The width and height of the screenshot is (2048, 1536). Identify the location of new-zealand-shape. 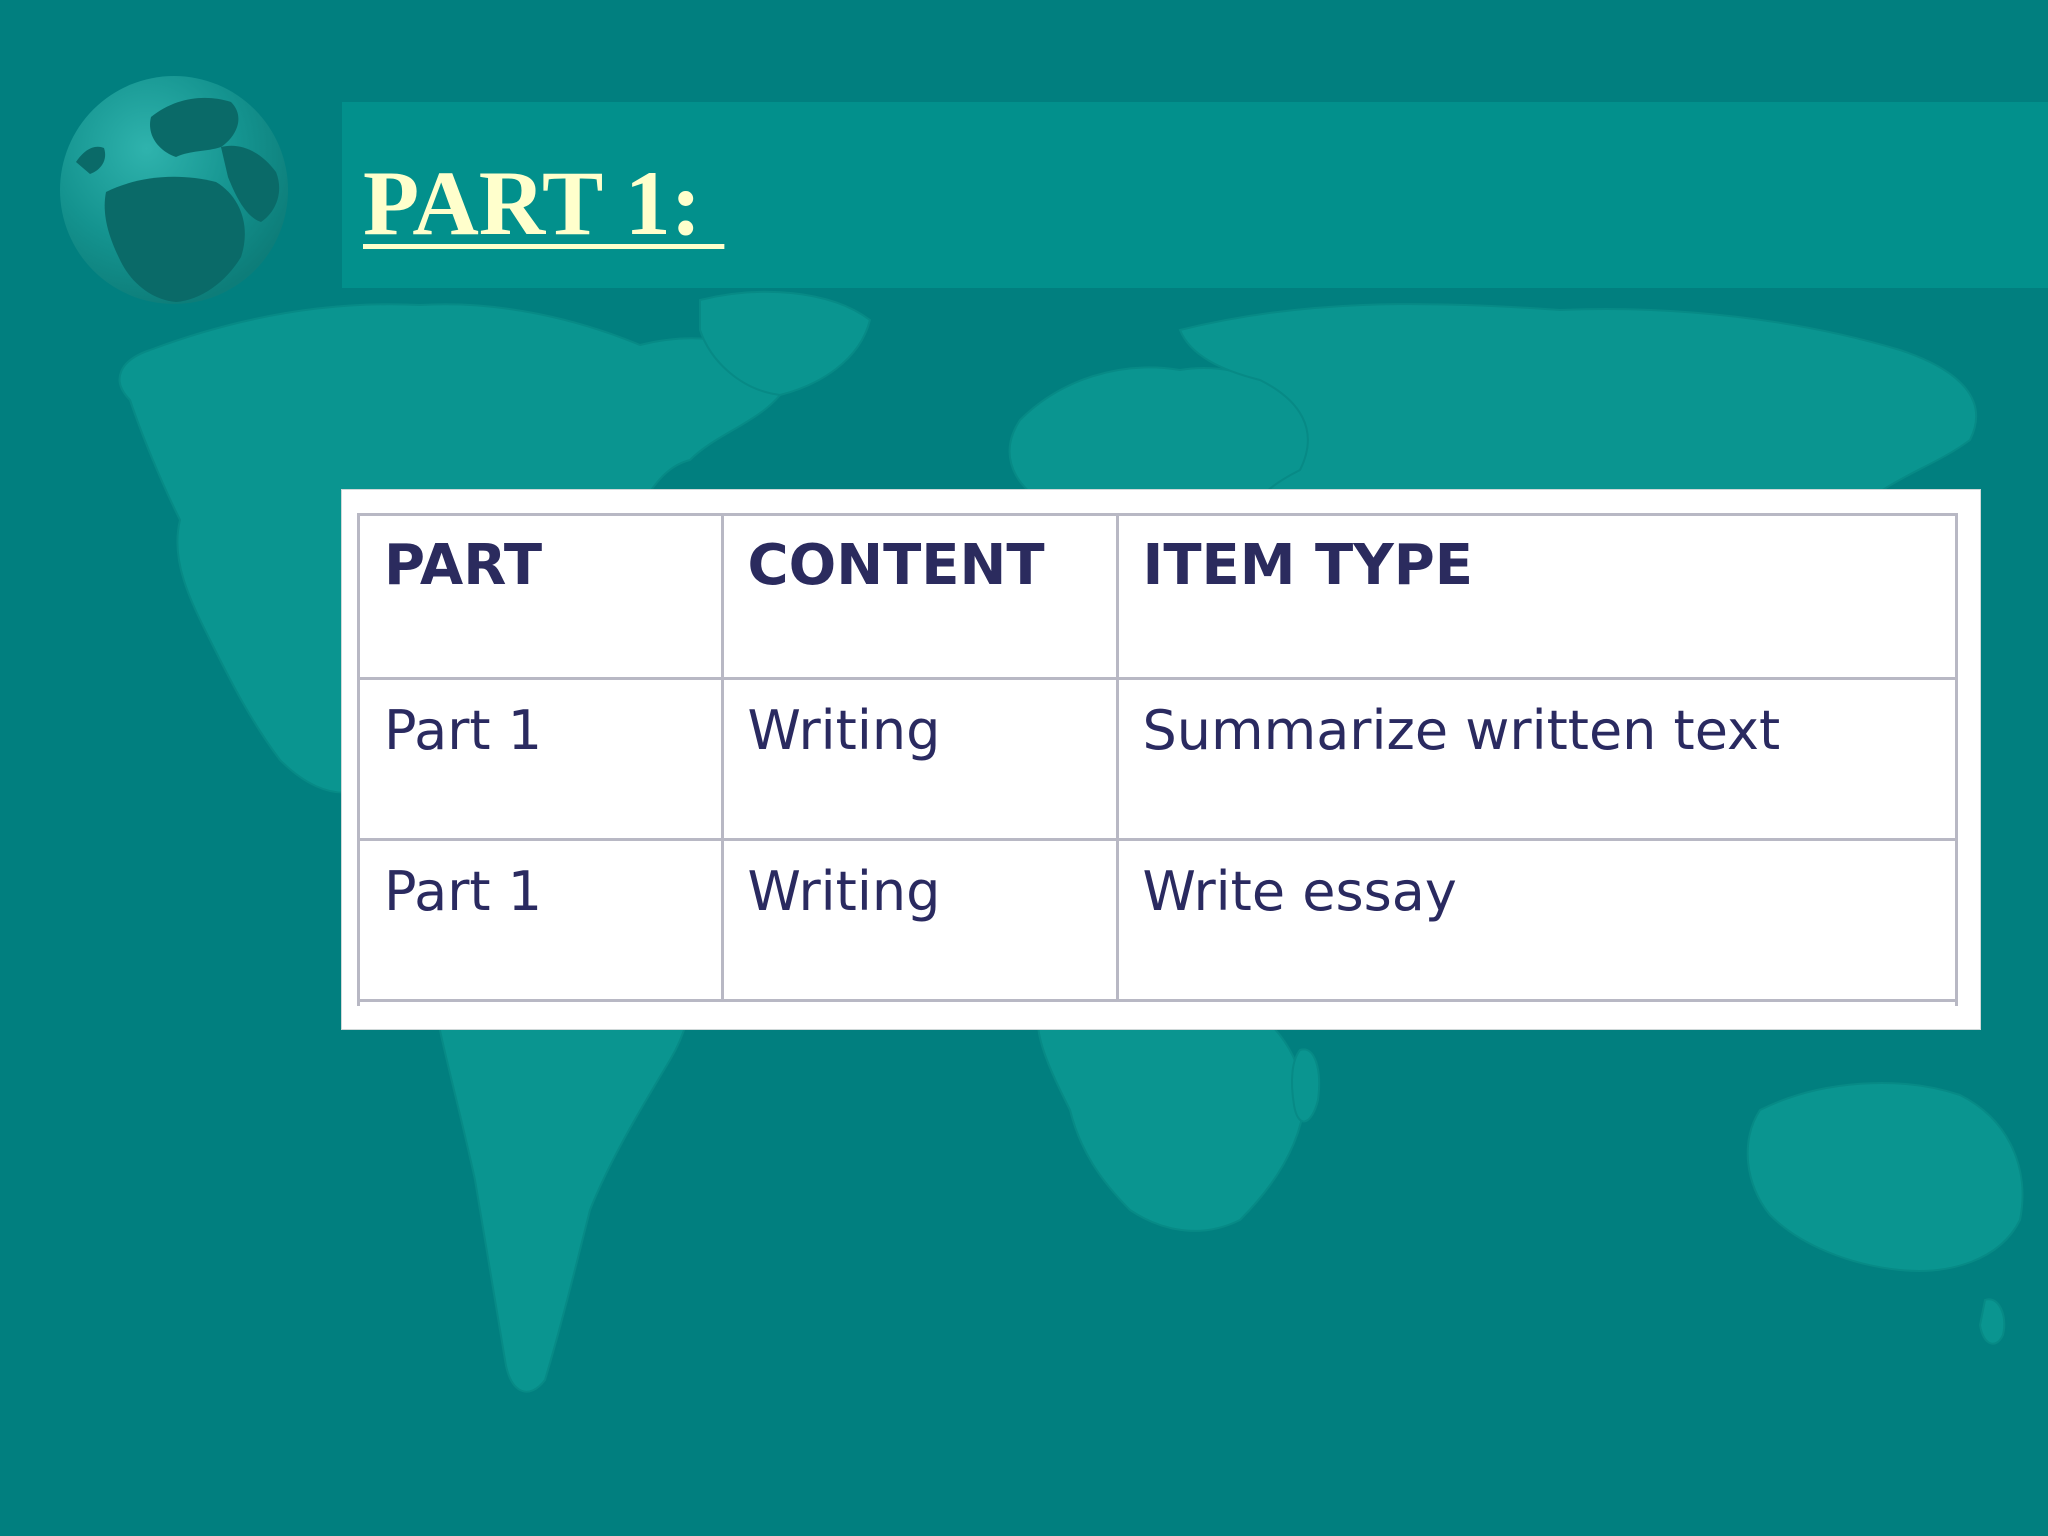
(1992, 1321).